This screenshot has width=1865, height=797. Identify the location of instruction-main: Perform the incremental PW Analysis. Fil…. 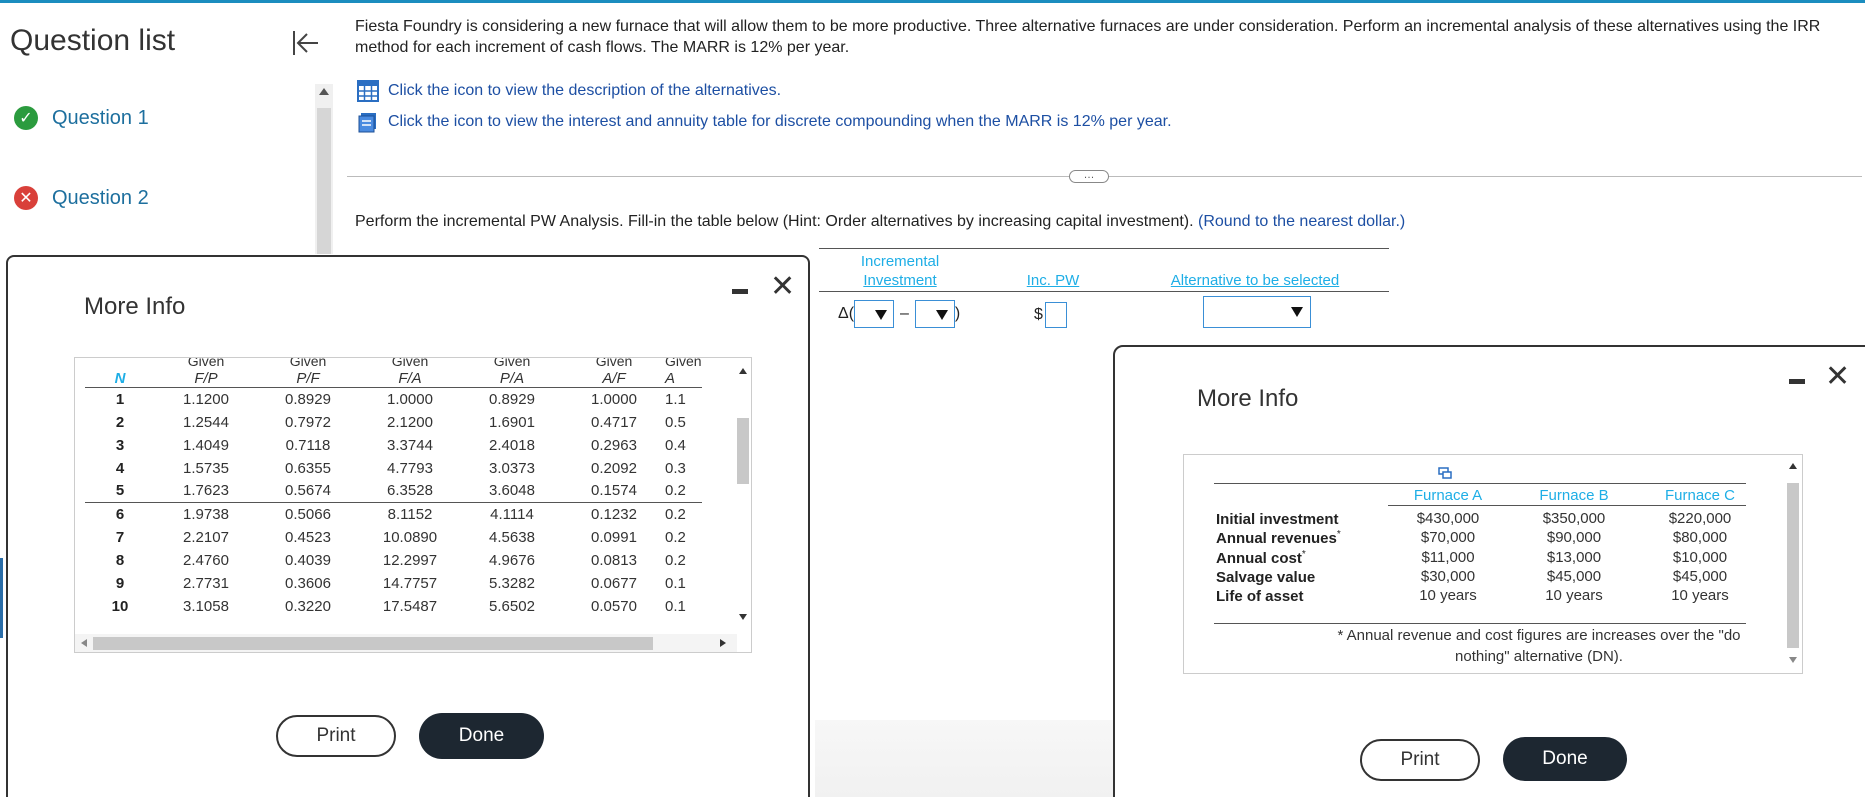
(774, 221).